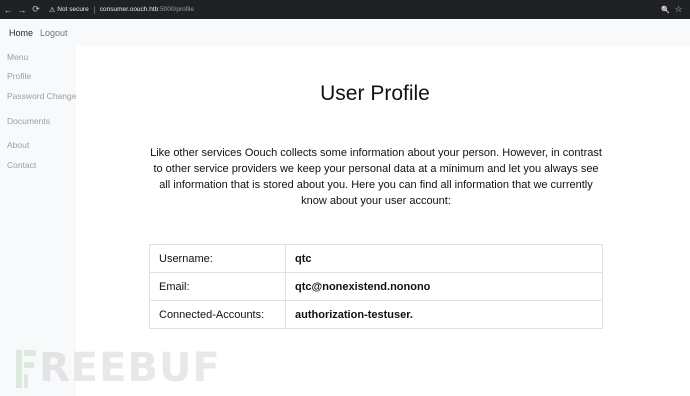 The height and width of the screenshot is (396, 690). I want to click on sidebar-item-contact: Contact, so click(21, 165).